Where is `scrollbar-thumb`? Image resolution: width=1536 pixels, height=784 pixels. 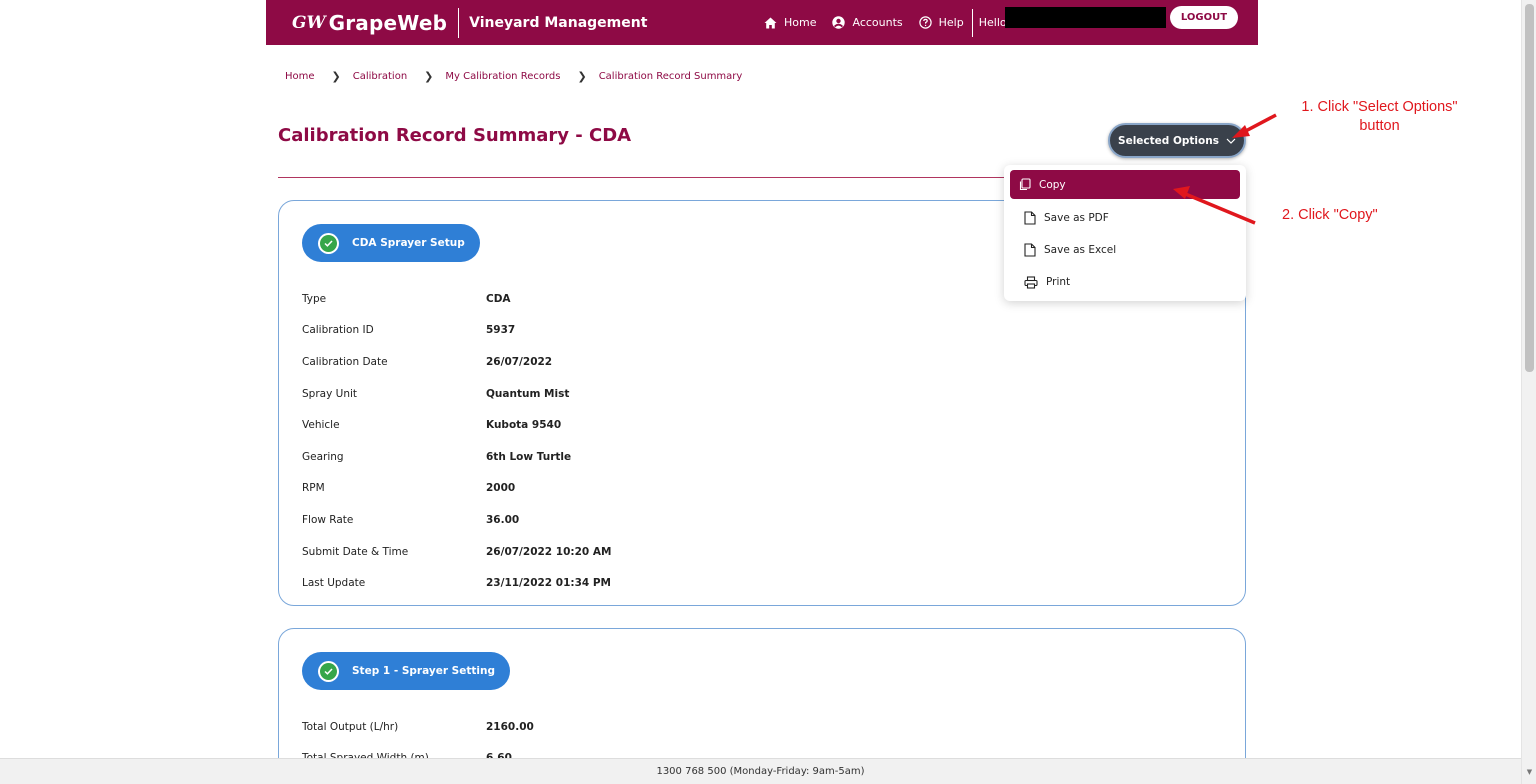
scrollbar-thumb is located at coordinates (1529, 188).